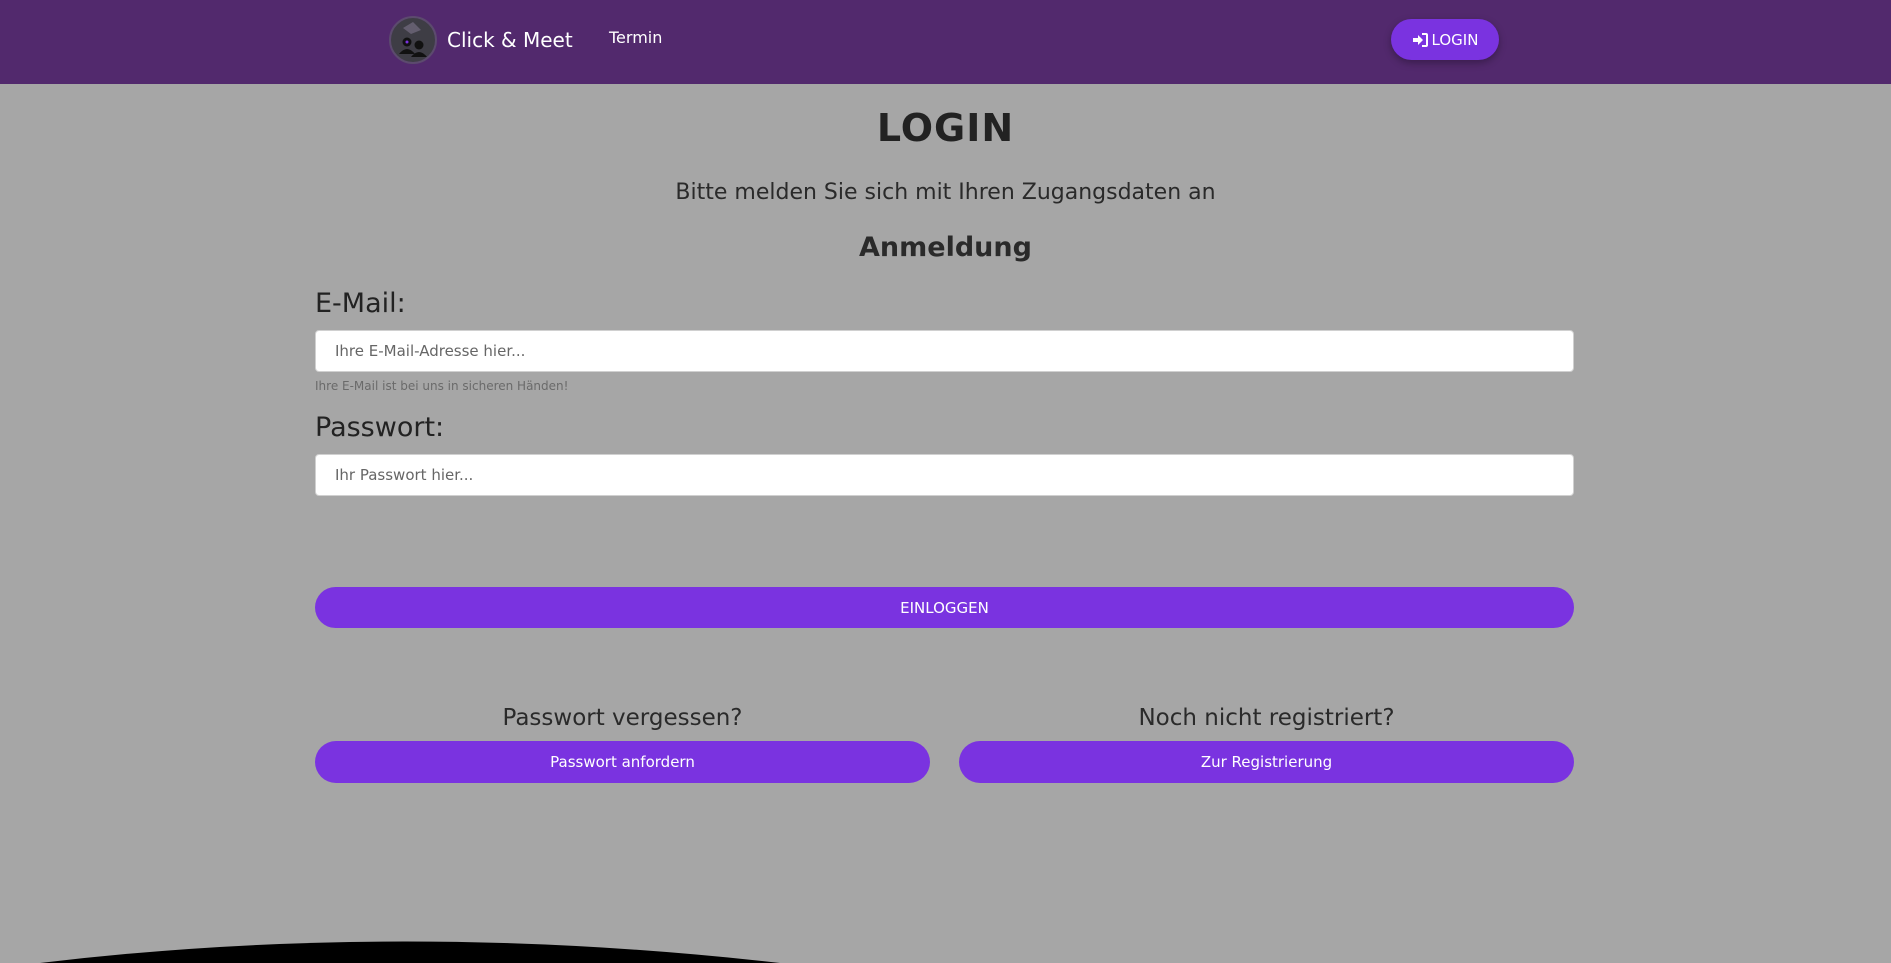 The width and height of the screenshot is (1891, 963). What do you see at coordinates (1420, 39) in the screenshot?
I see `sign-in-icon` at bounding box center [1420, 39].